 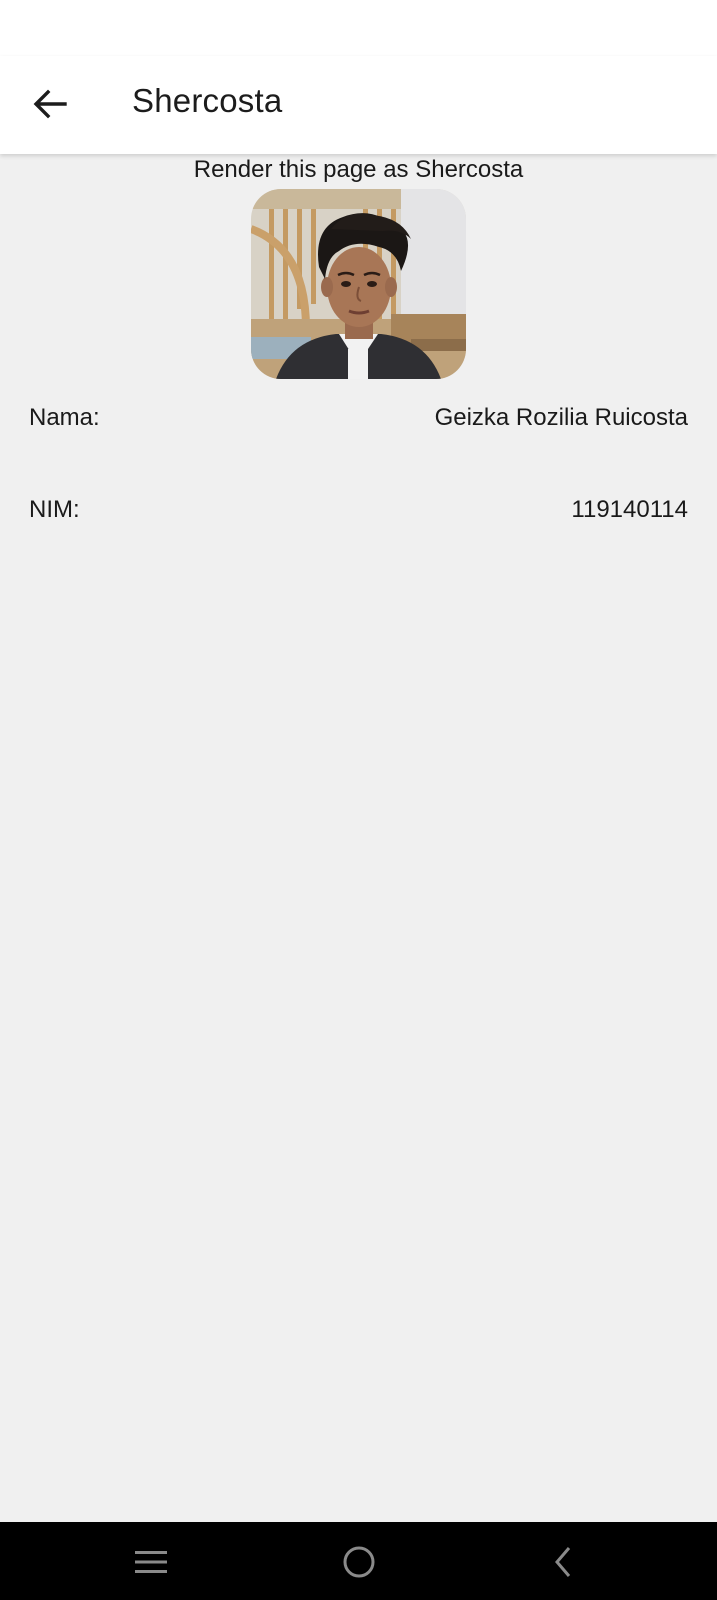 I want to click on nama-value: Geizka Rozilia Ruicosta, so click(x=561, y=417).